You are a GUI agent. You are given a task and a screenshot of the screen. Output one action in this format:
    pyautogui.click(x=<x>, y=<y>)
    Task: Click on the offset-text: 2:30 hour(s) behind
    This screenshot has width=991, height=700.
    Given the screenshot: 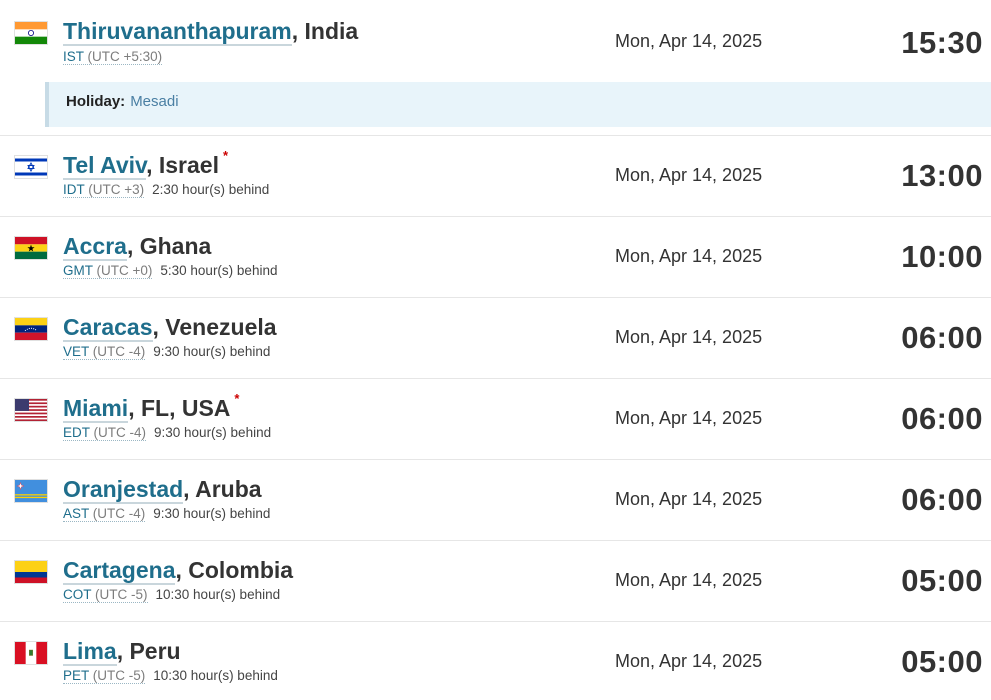 What is the action you would take?
    pyautogui.click(x=211, y=189)
    